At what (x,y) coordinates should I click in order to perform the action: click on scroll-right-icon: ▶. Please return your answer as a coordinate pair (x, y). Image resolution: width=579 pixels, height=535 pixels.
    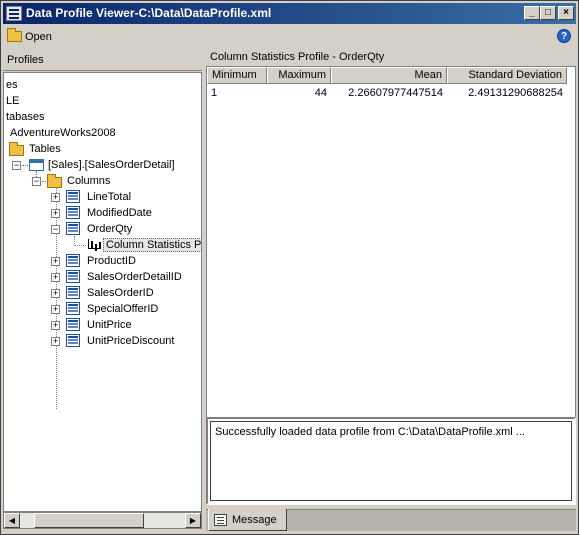
    Looking at the image, I should click on (193, 520).